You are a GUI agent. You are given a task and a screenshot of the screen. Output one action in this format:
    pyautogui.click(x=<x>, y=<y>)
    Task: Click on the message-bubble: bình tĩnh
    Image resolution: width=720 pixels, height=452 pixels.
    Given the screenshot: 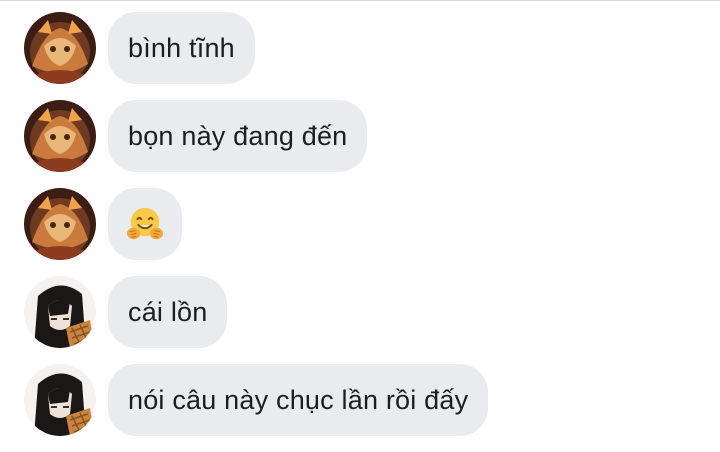 What is the action you would take?
    pyautogui.click(x=181, y=48)
    